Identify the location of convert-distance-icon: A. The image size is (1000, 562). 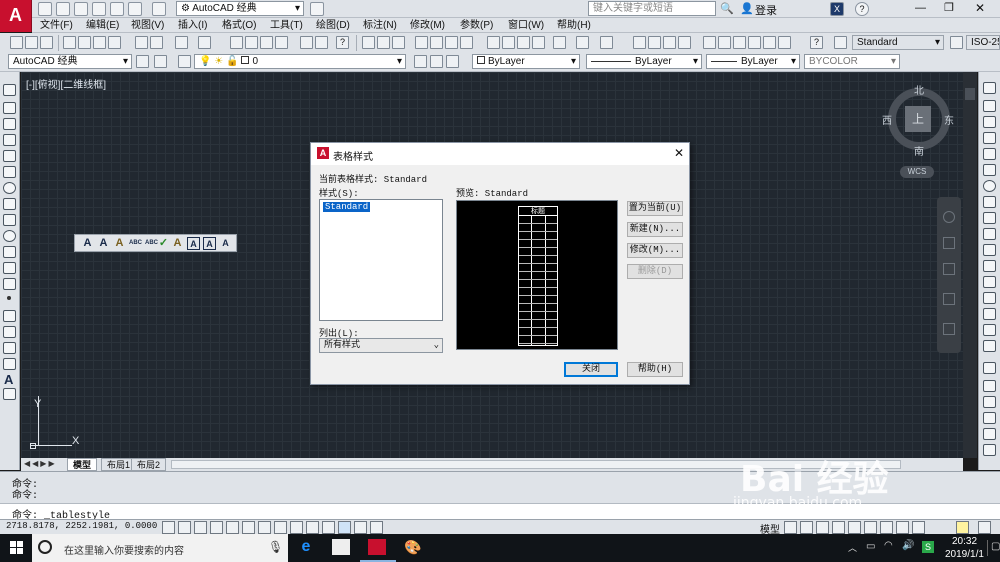
(225, 243).